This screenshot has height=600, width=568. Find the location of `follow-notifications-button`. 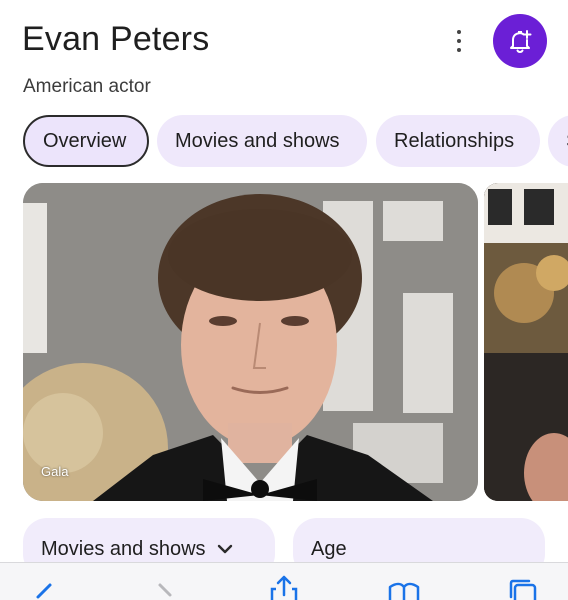

follow-notifications-button is located at coordinates (520, 41).